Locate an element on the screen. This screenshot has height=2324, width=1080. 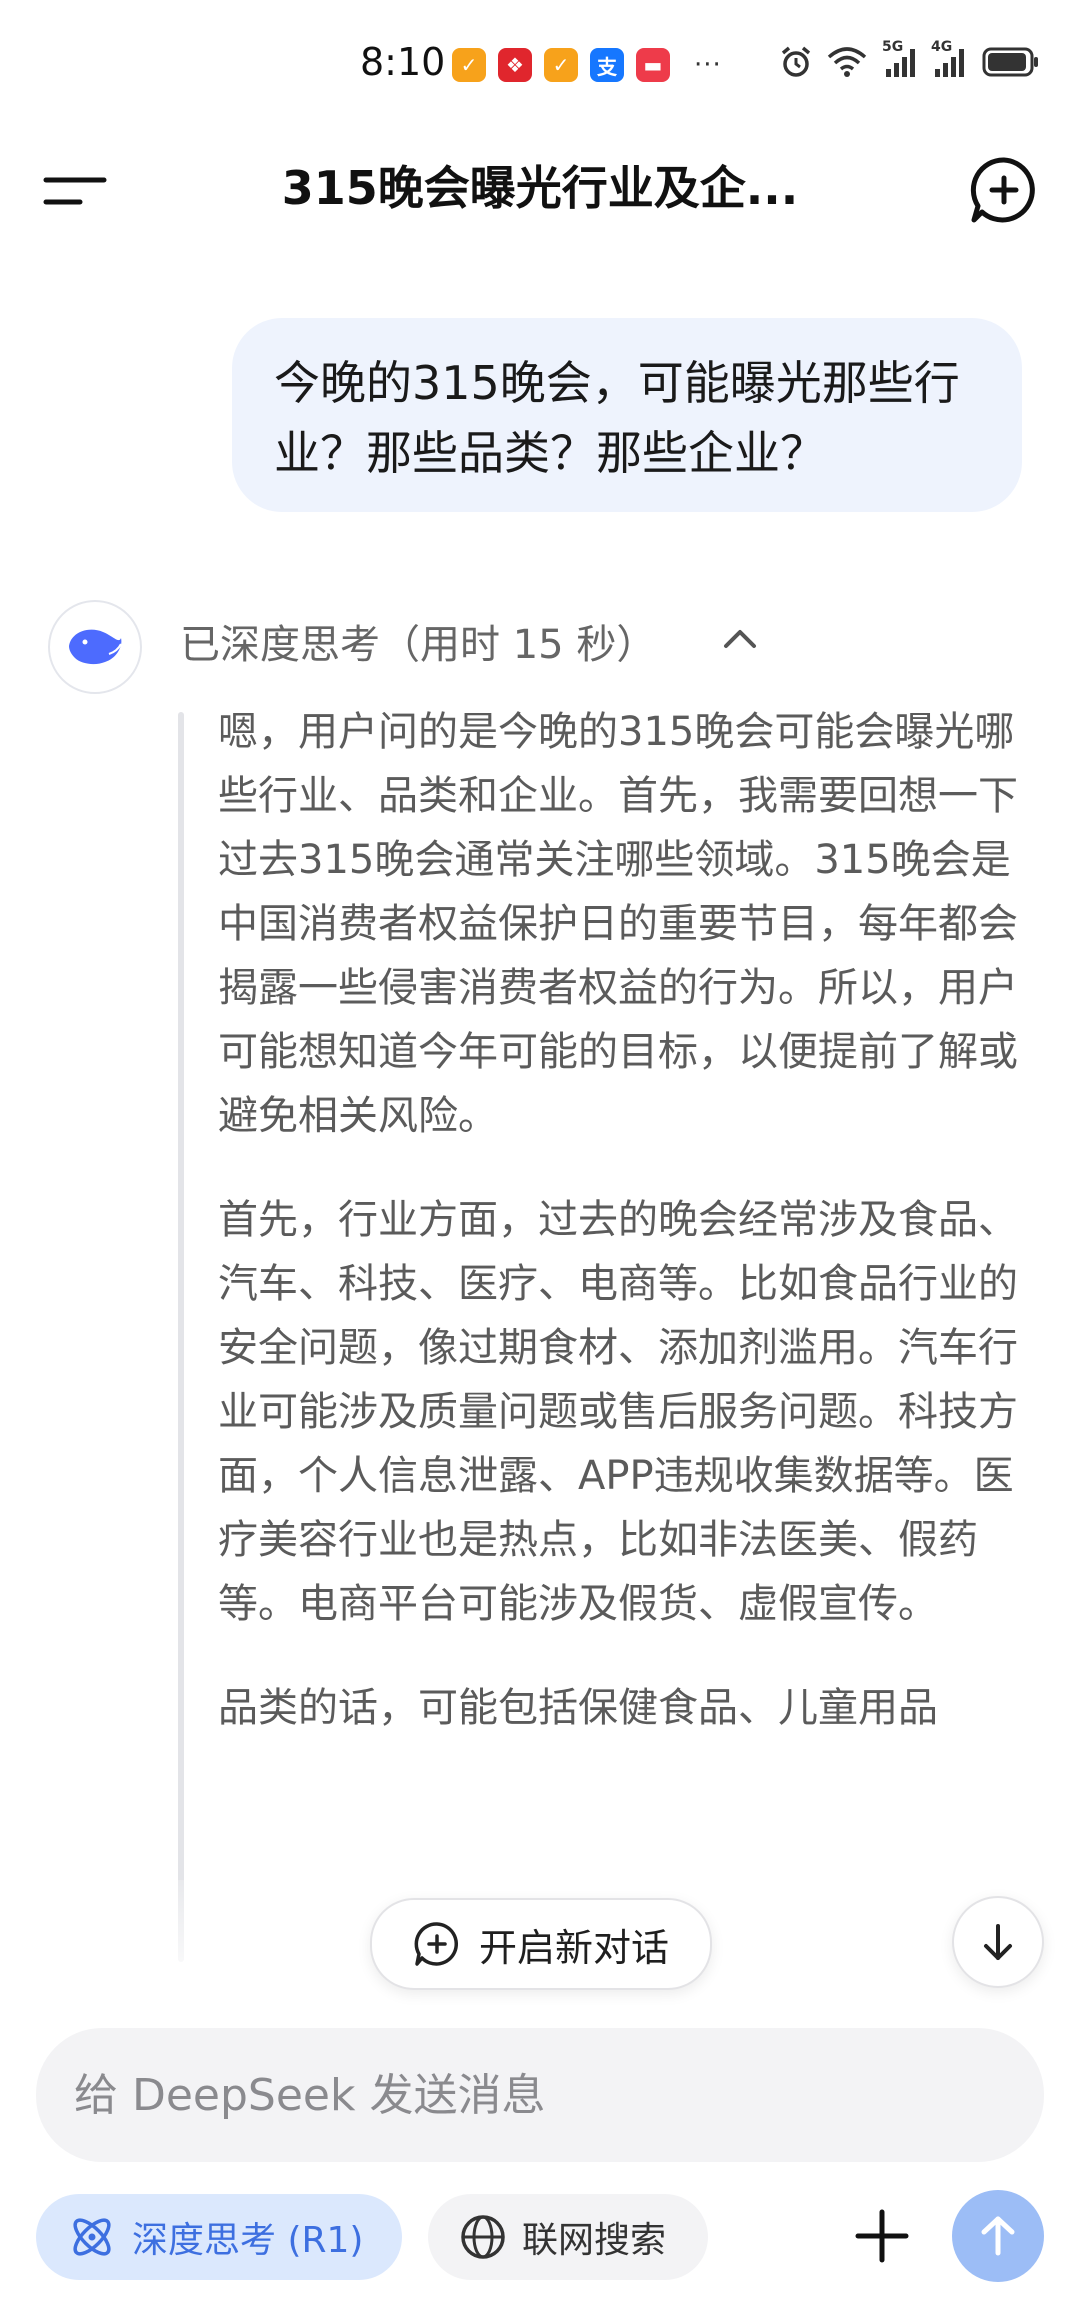
arrow-down-icon is located at coordinates (998, 1942).